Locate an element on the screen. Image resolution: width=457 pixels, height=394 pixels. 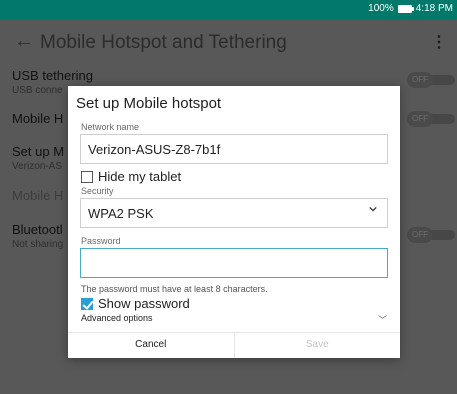
battery-icon is located at coordinates (405, 8).